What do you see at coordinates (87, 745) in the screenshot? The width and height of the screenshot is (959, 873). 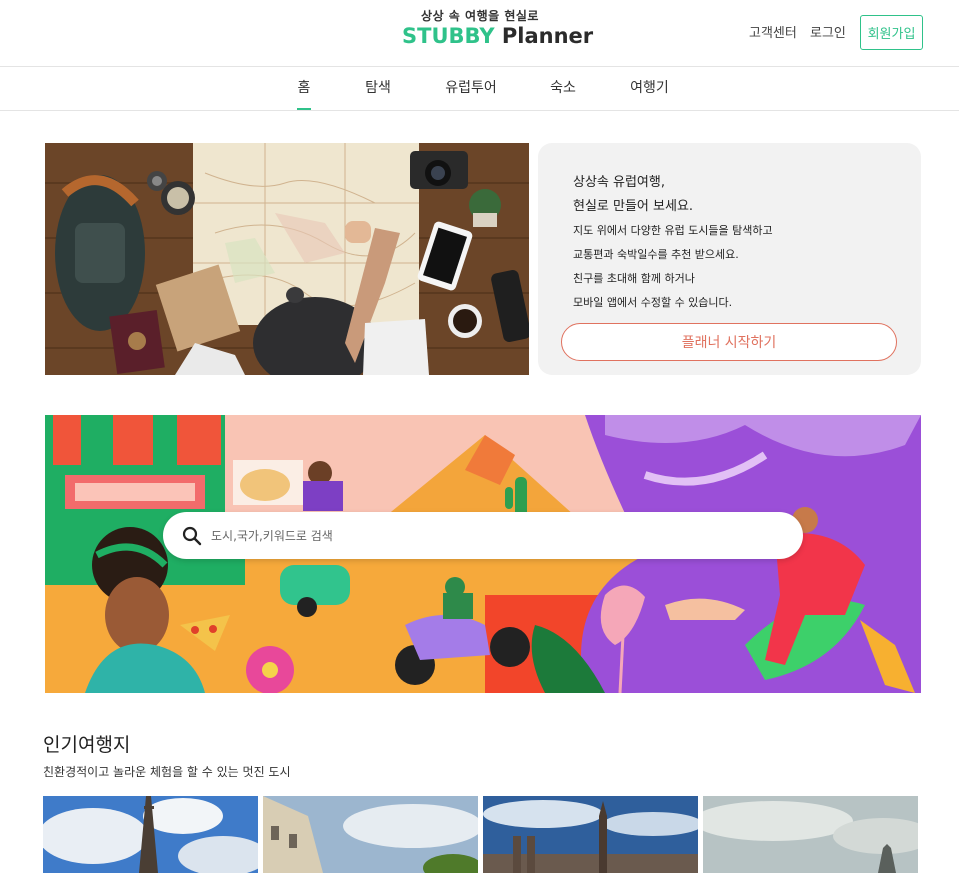 I see `popular-section-title: 인기여행지` at bounding box center [87, 745].